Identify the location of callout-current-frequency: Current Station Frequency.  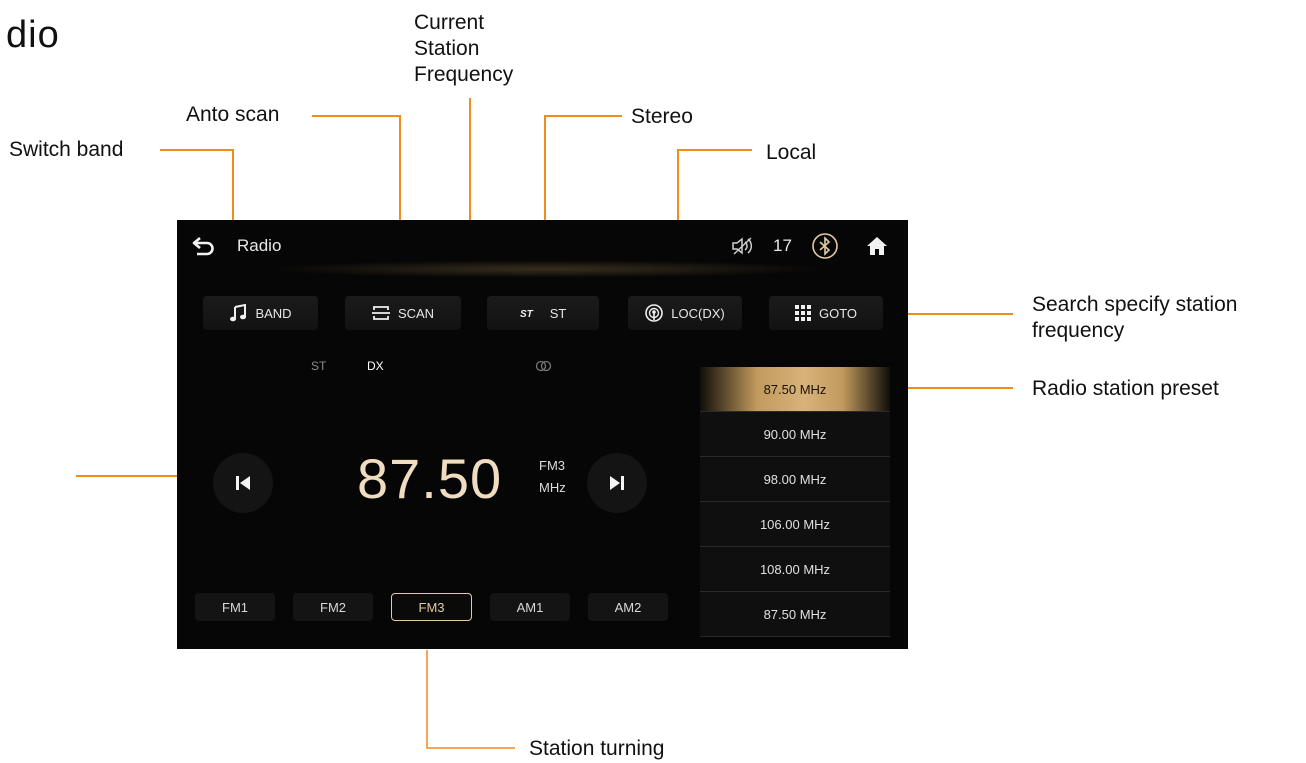
(463, 49).